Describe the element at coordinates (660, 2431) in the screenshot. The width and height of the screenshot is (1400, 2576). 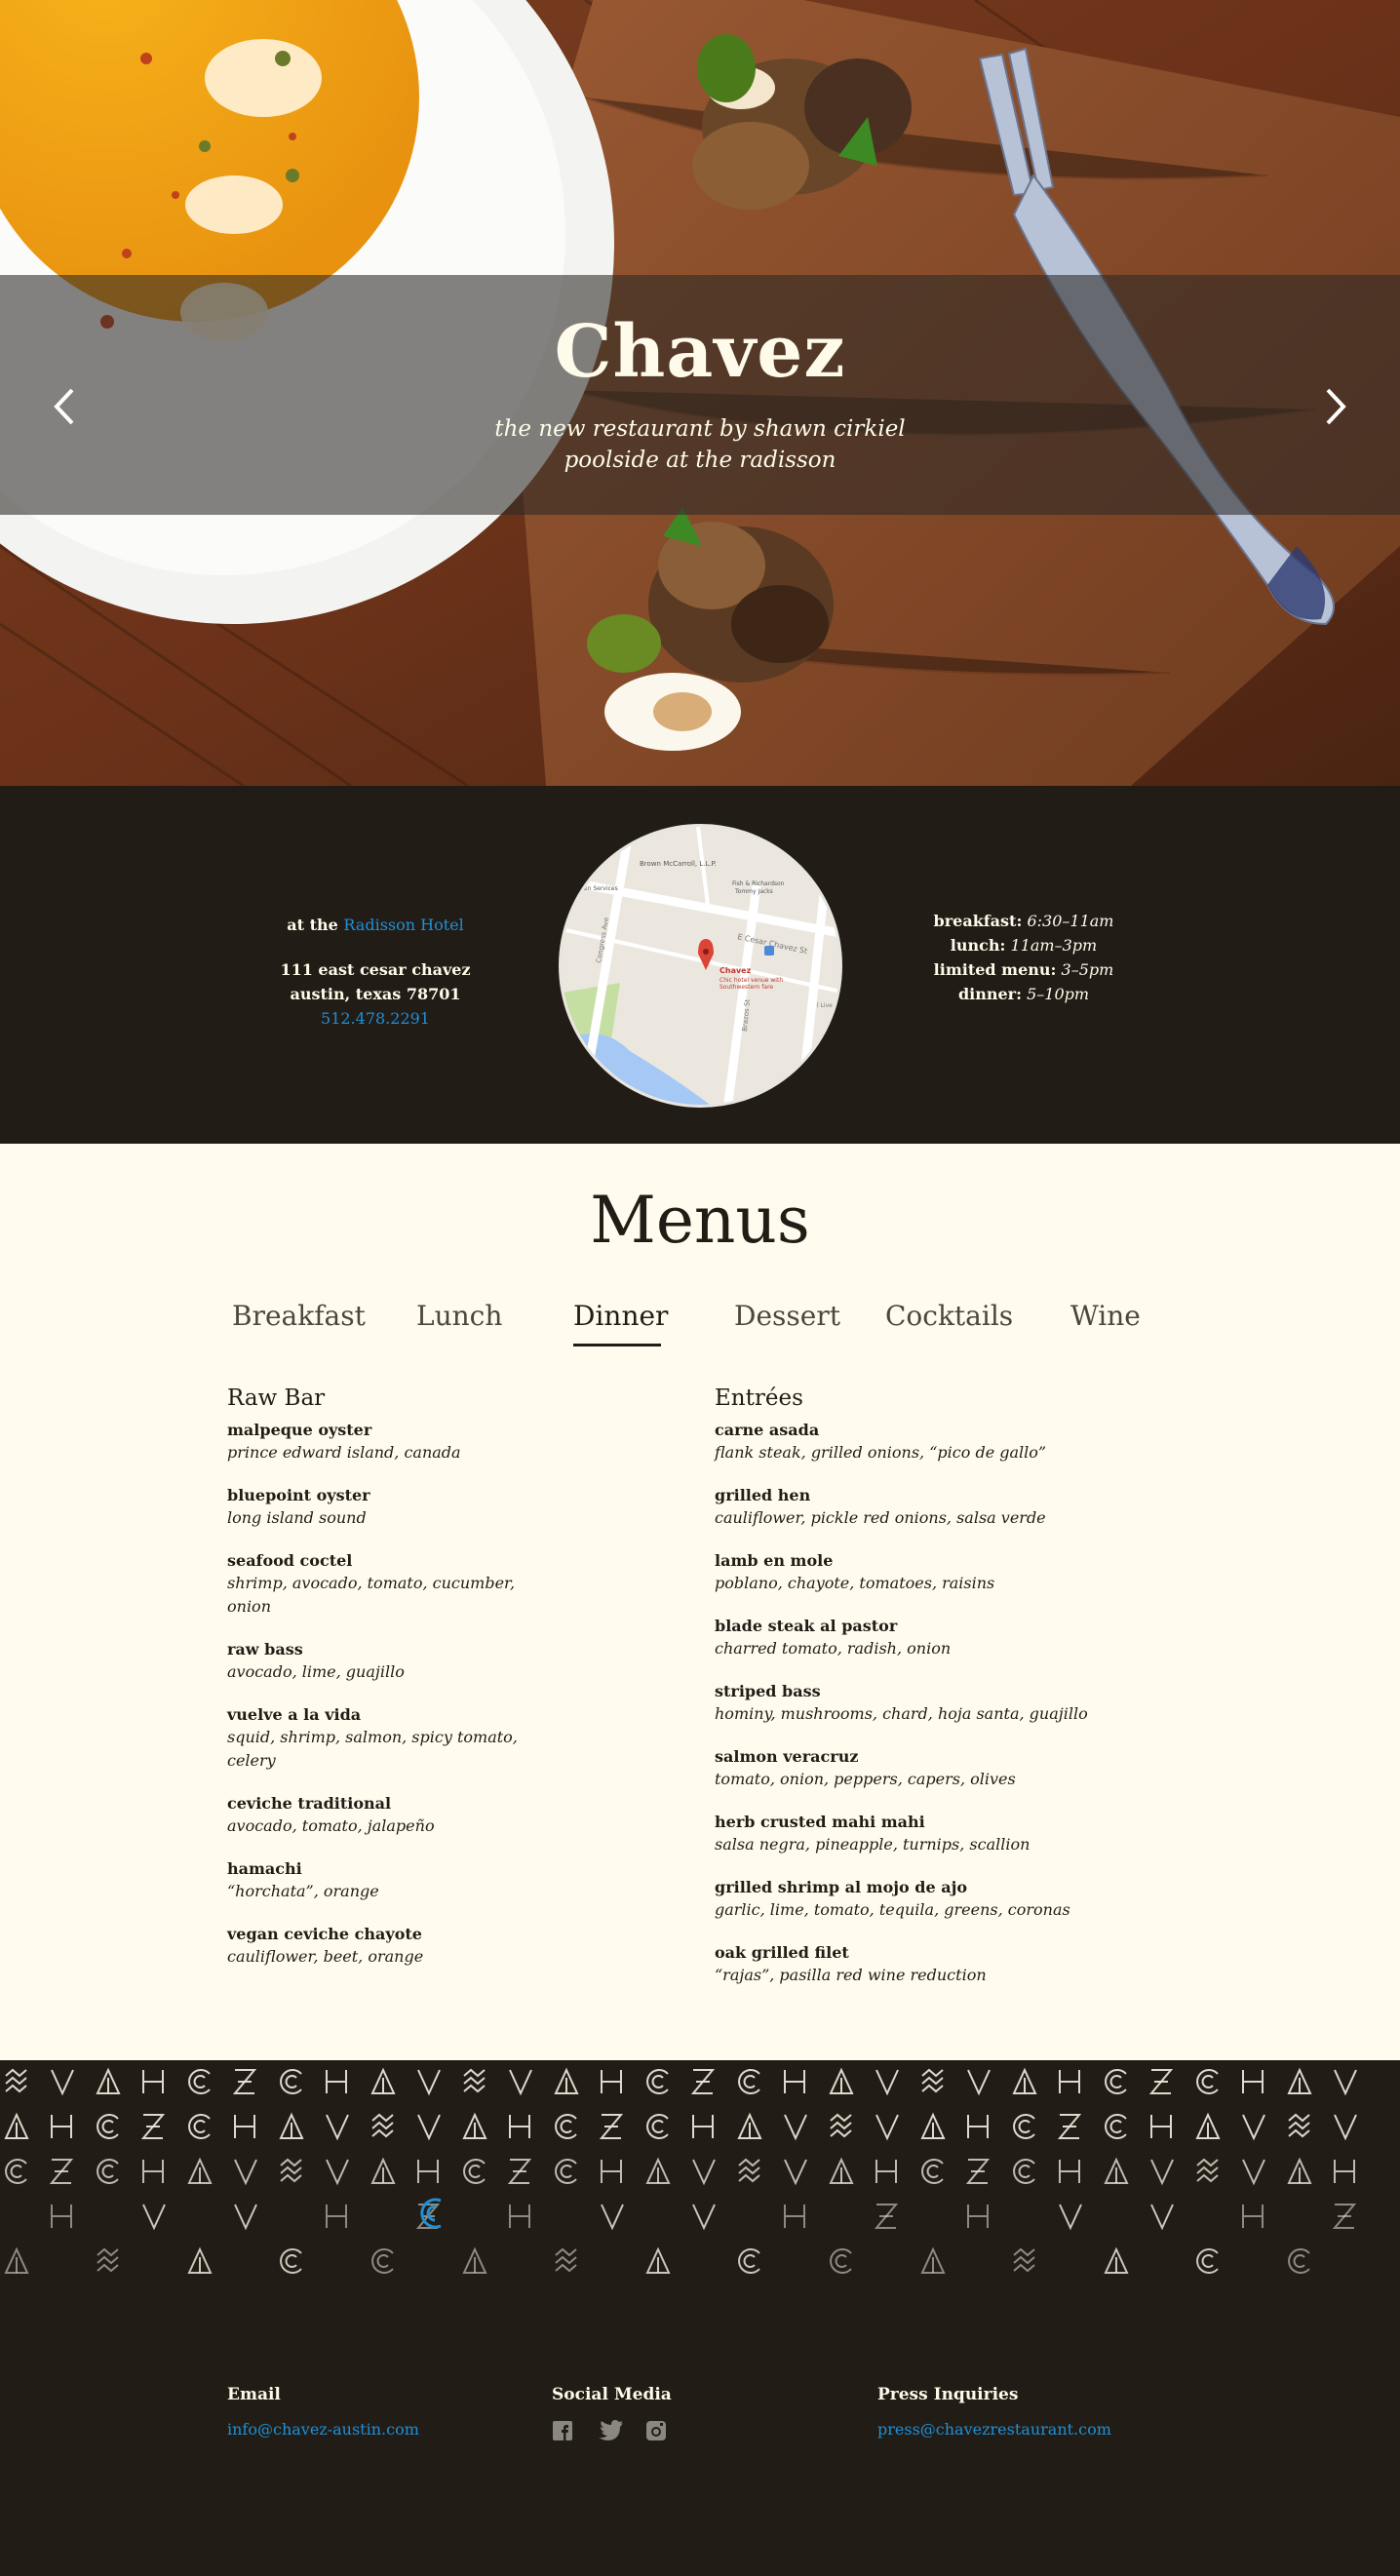
I see `instagram-icon` at that location.